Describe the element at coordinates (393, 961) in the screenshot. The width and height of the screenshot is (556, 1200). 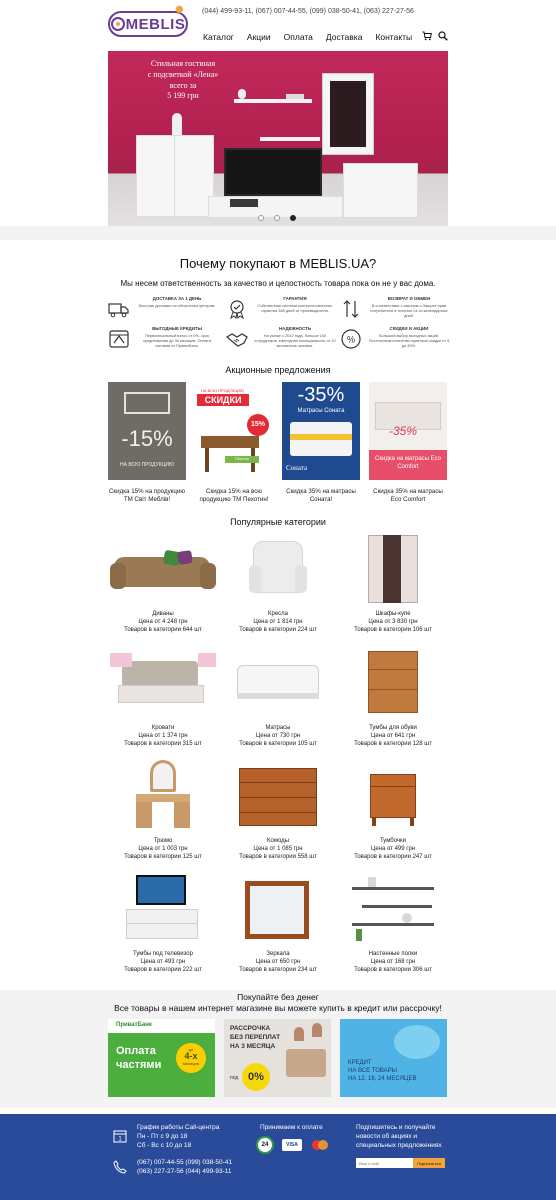
I see `category-price: Цена от 168 грн` at that location.